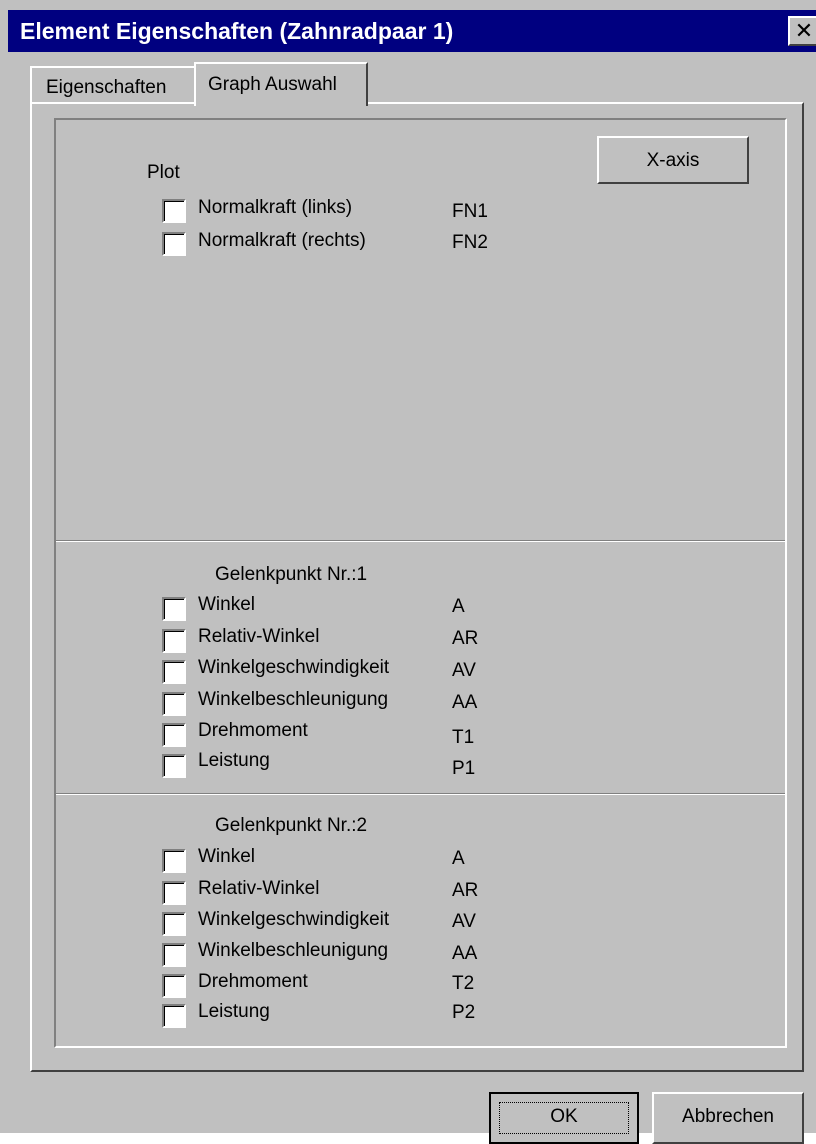 The width and height of the screenshot is (816, 1144). I want to click on tab-label: Graph Auswahl, so click(272, 84).